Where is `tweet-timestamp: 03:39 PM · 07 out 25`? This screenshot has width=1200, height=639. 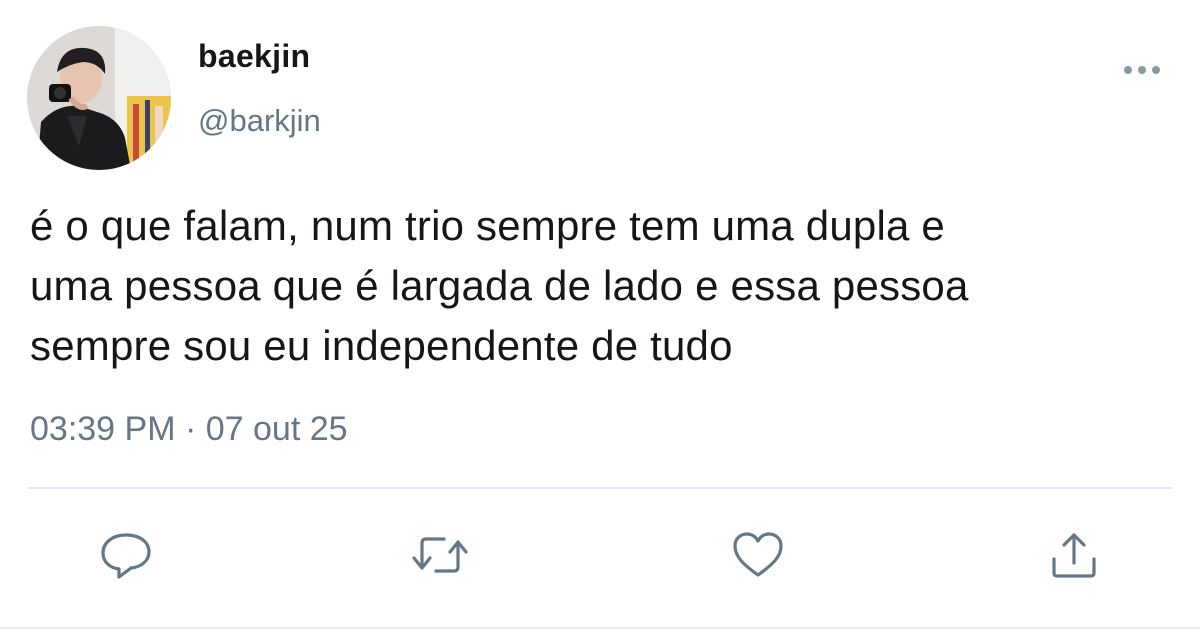 tweet-timestamp: 03:39 PM · 07 out 25 is located at coordinates (189, 429).